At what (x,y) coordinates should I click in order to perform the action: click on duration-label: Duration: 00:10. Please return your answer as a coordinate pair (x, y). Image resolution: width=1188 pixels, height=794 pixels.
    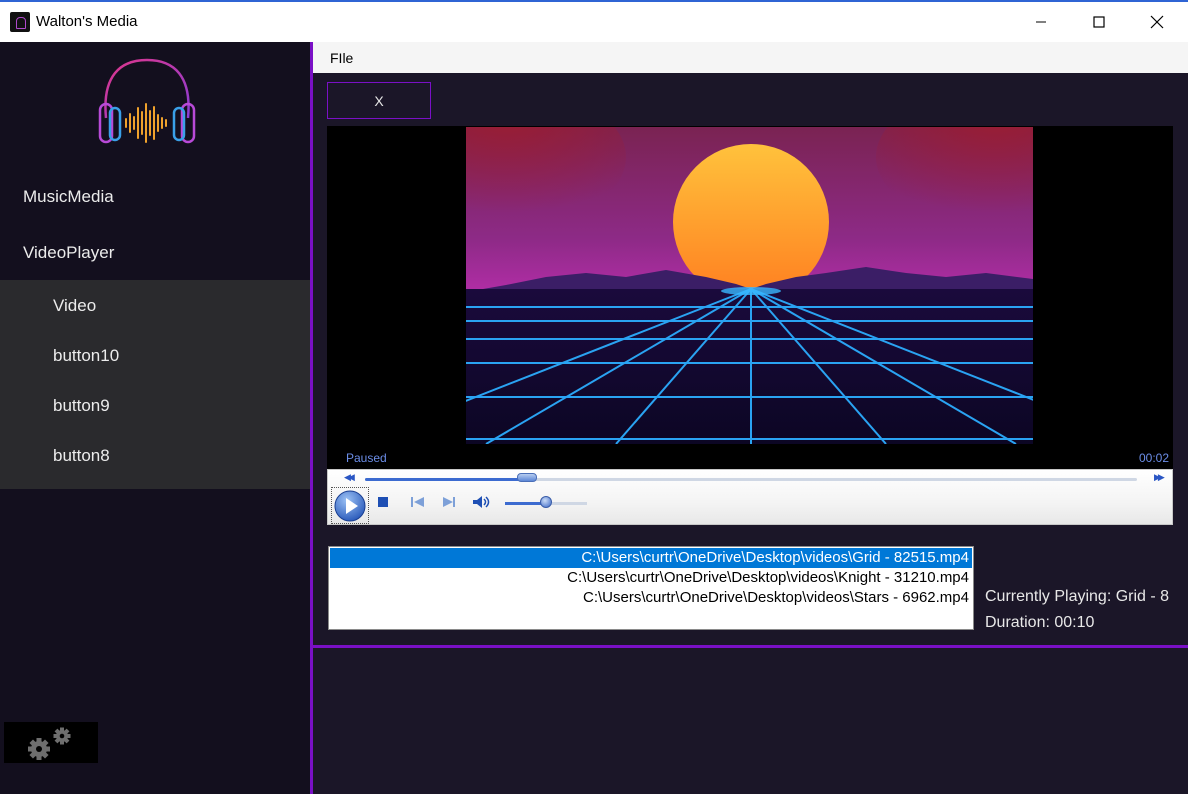
    Looking at the image, I should click on (1040, 622).